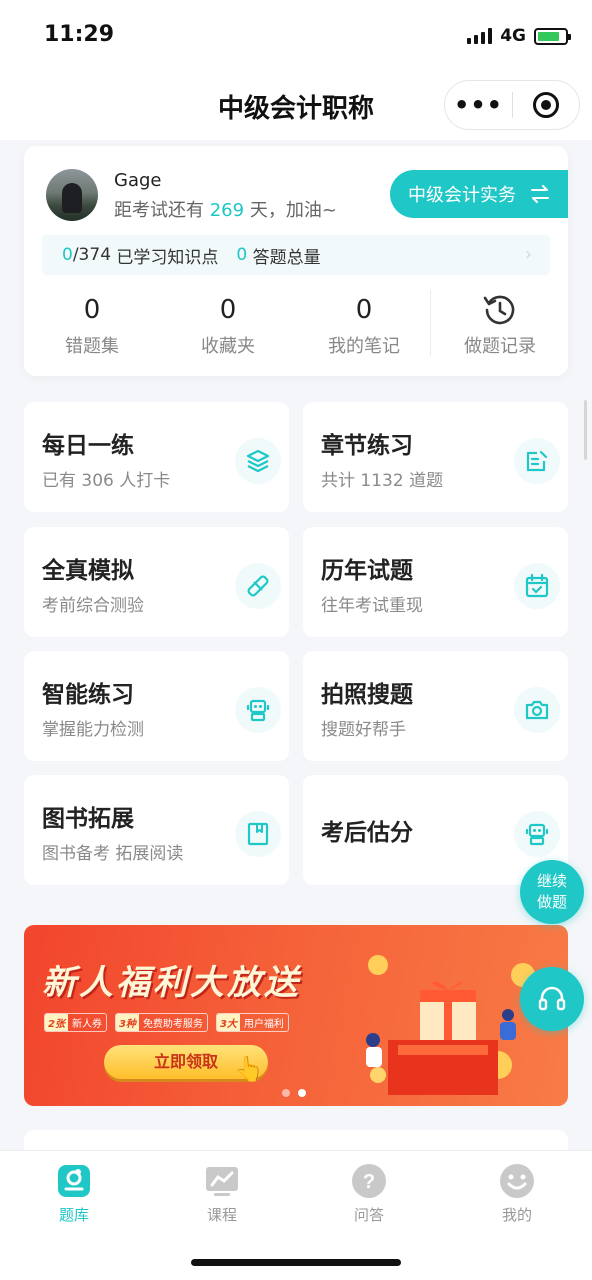 The image size is (592, 1280). I want to click on countdown-days: 269, so click(227, 210).